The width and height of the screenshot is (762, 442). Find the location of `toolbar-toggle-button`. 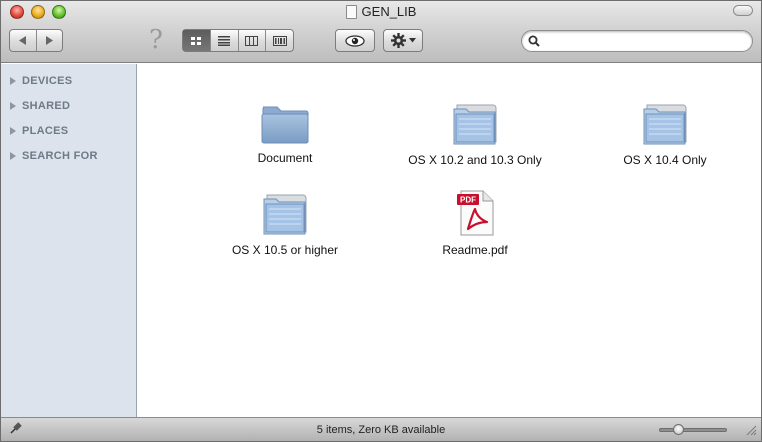

toolbar-toggle-button is located at coordinates (743, 10).